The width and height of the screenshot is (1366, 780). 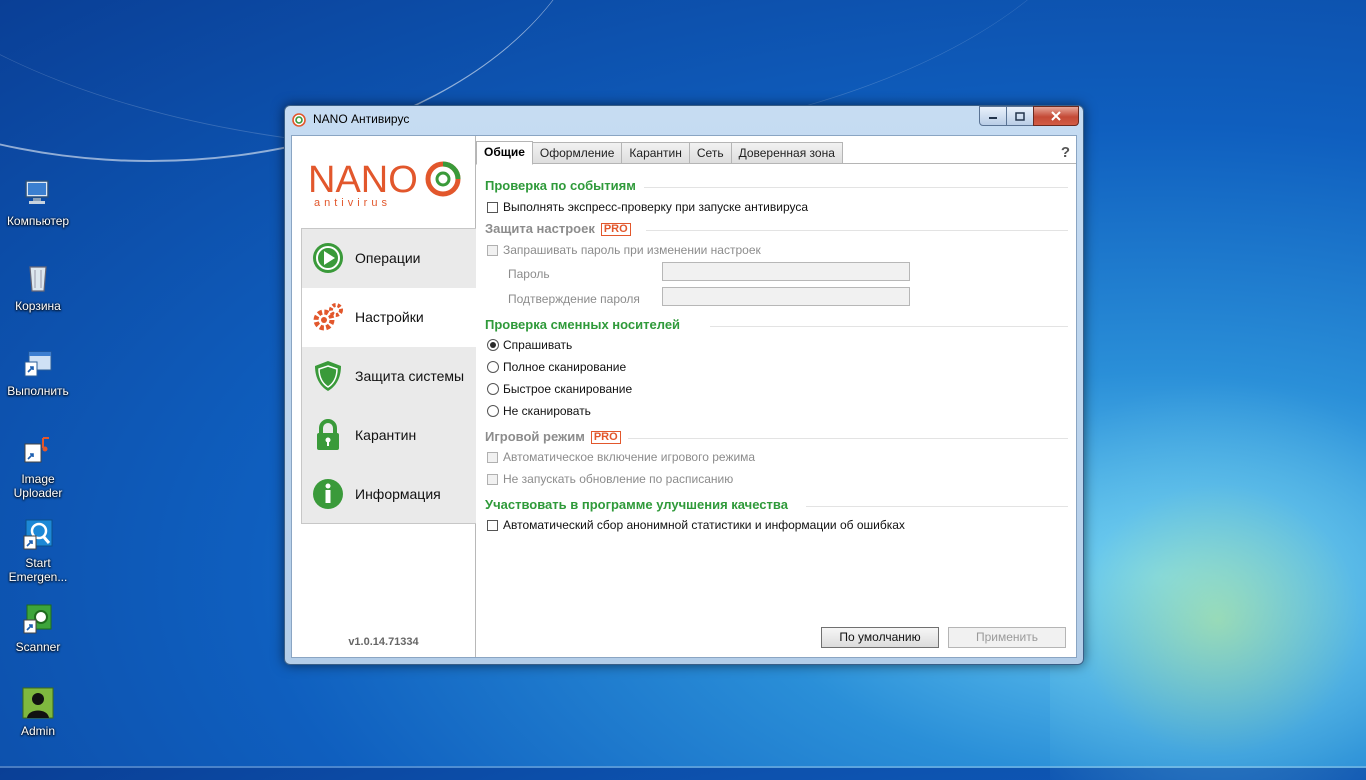 What do you see at coordinates (710, 153) in the screenshot?
I see `tab-network: Сеть` at bounding box center [710, 153].